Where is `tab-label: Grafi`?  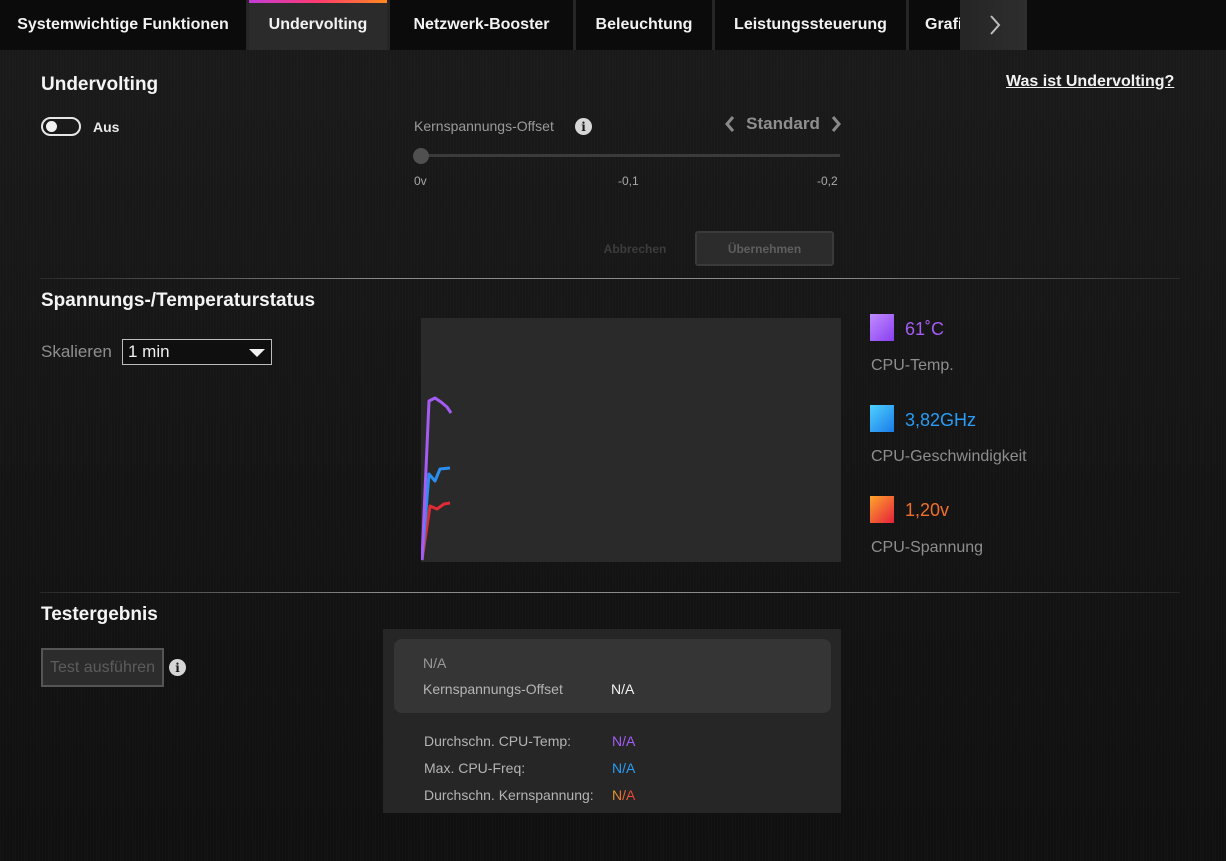 tab-label: Grafi is located at coordinates (944, 24).